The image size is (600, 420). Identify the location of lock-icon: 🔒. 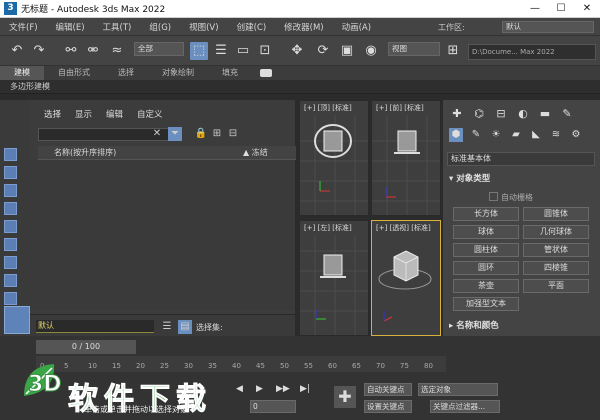
(201, 134).